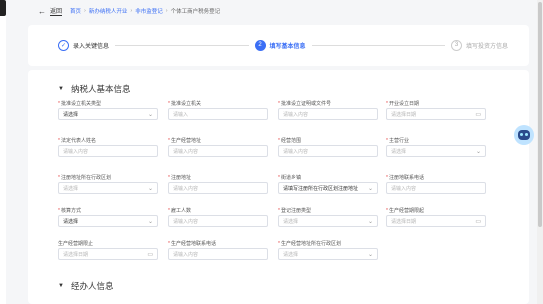 This screenshot has height=304, width=543. I want to click on form-field: *批准设立机关 请输入, so click(218, 110).